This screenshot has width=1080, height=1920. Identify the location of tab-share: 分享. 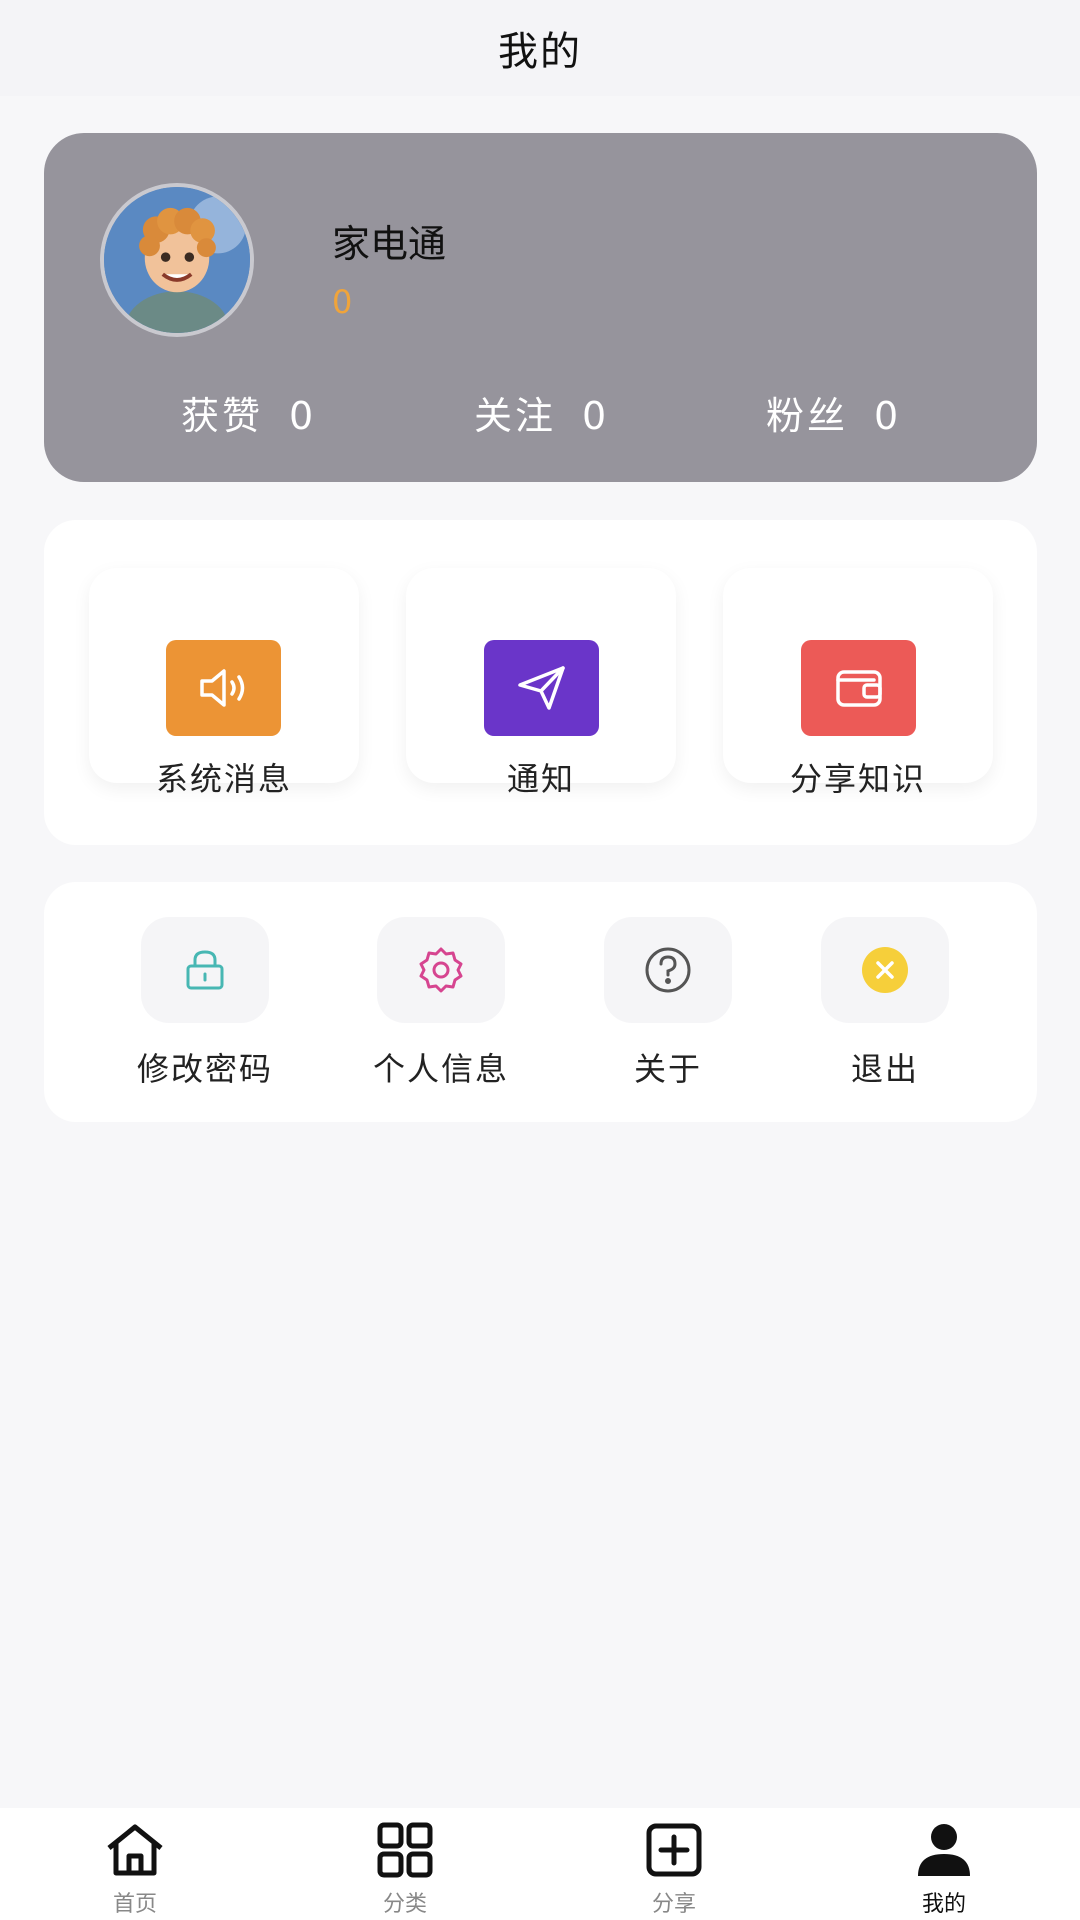
(674, 1870).